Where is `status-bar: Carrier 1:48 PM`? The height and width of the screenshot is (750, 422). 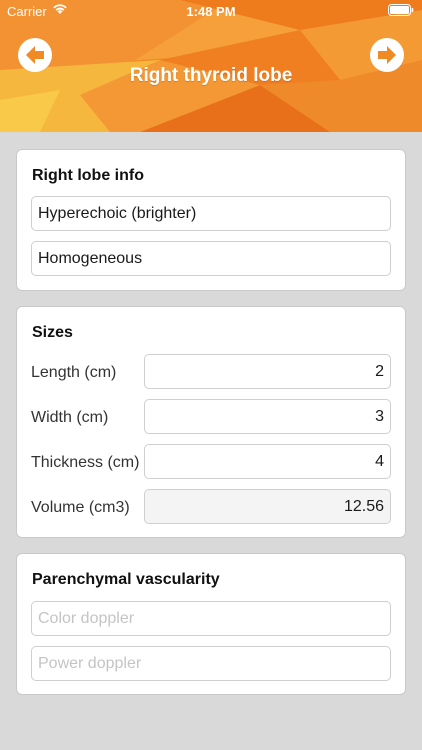
status-bar: Carrier 1:48 PM is located at coordinates (211, 11).